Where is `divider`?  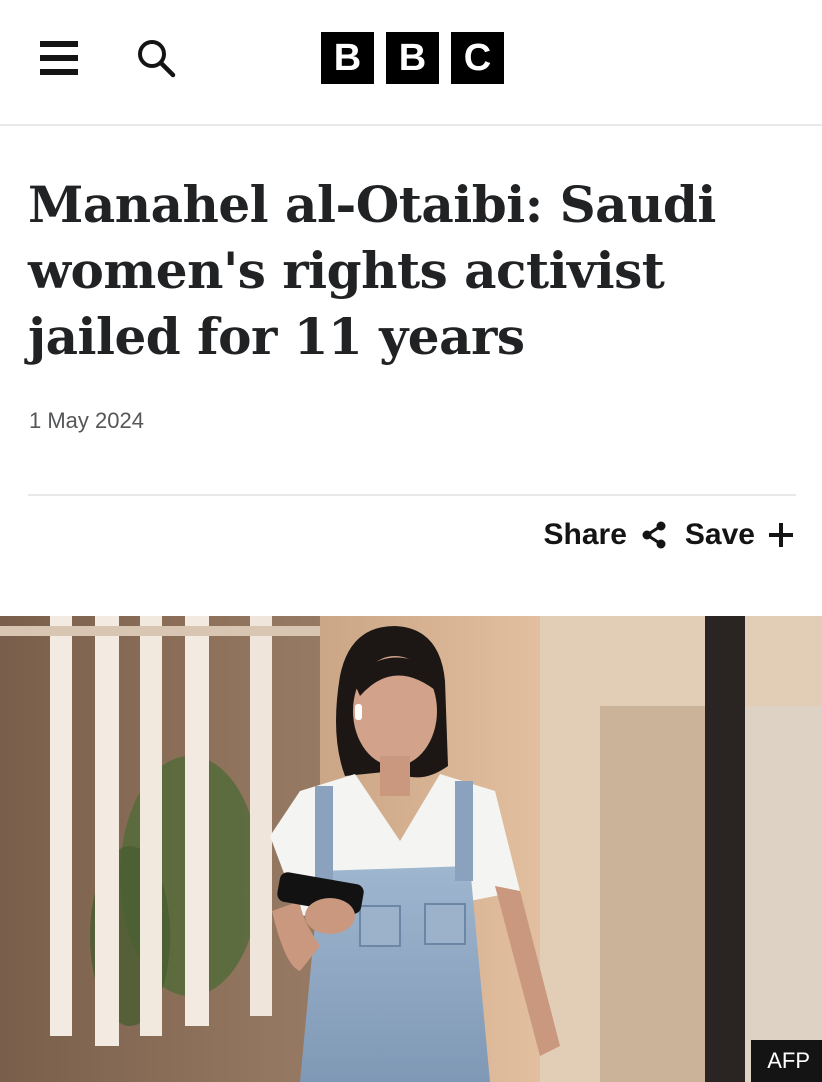 divider is located at coordinates (412, 495).